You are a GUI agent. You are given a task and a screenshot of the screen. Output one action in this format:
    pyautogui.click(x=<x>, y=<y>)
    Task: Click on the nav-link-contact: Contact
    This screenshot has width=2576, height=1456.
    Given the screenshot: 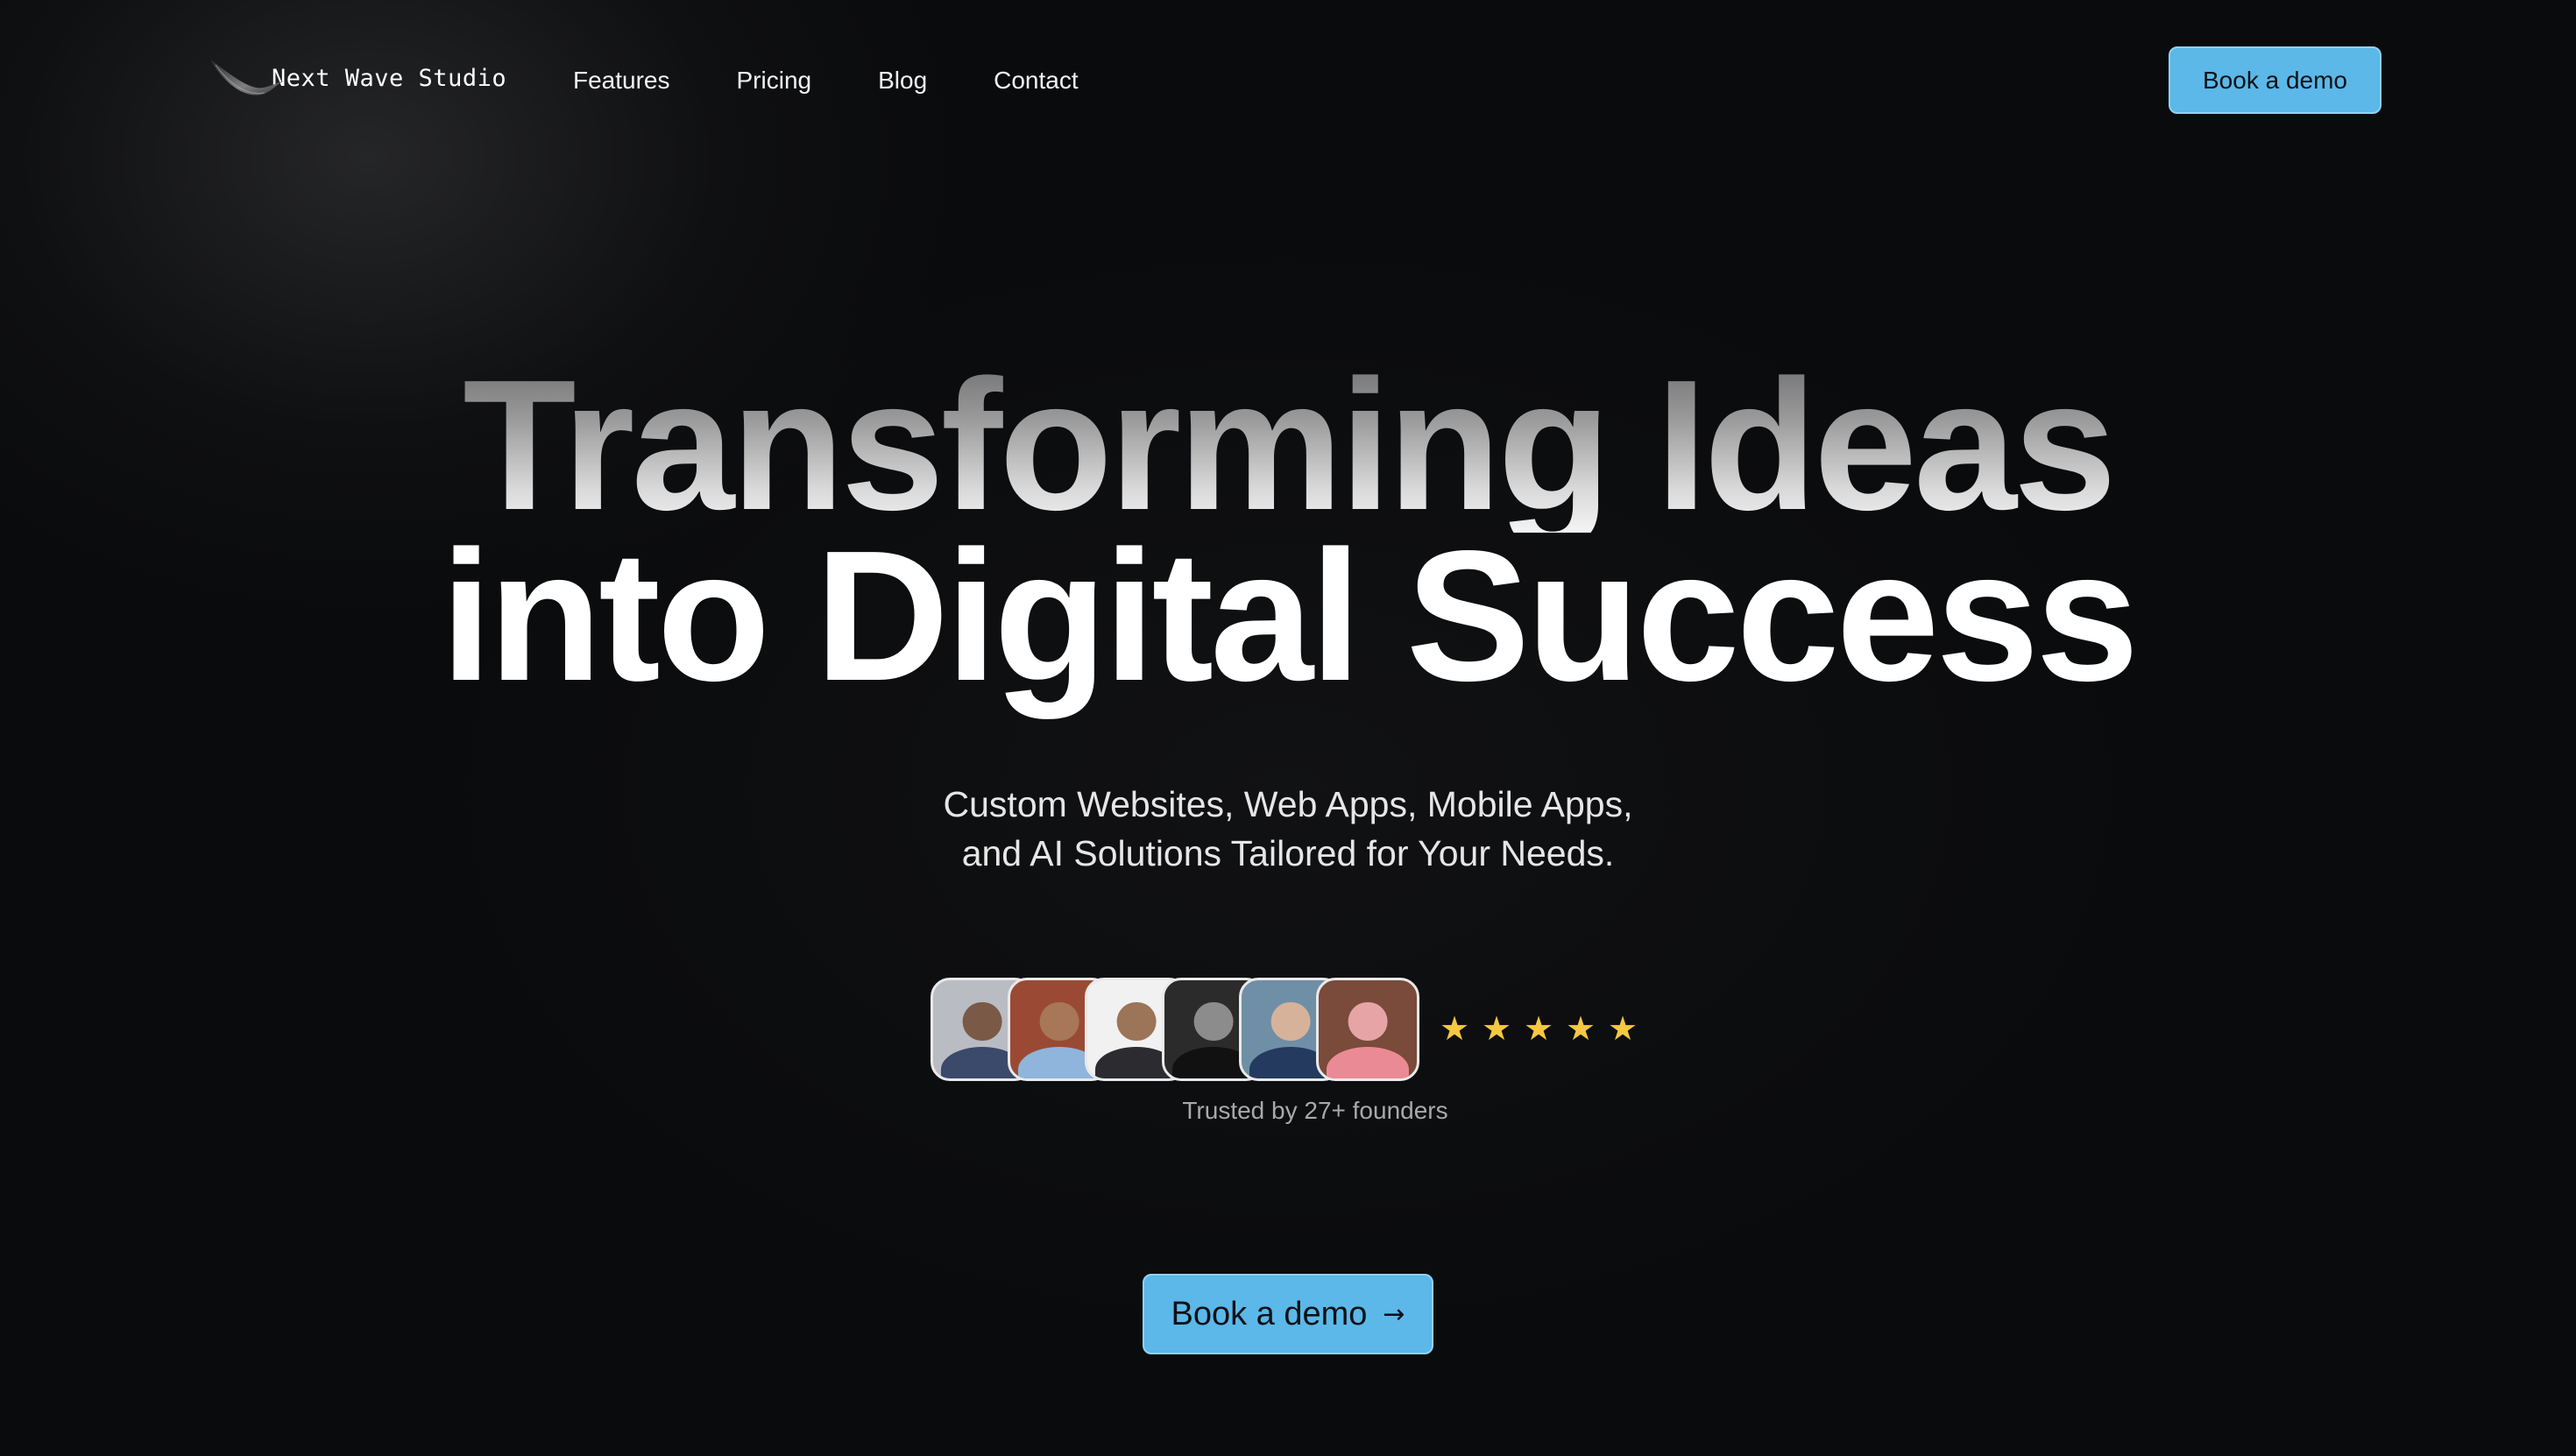 What is the action you would take?
    pyautogui.click(x=1036, y=80)
    